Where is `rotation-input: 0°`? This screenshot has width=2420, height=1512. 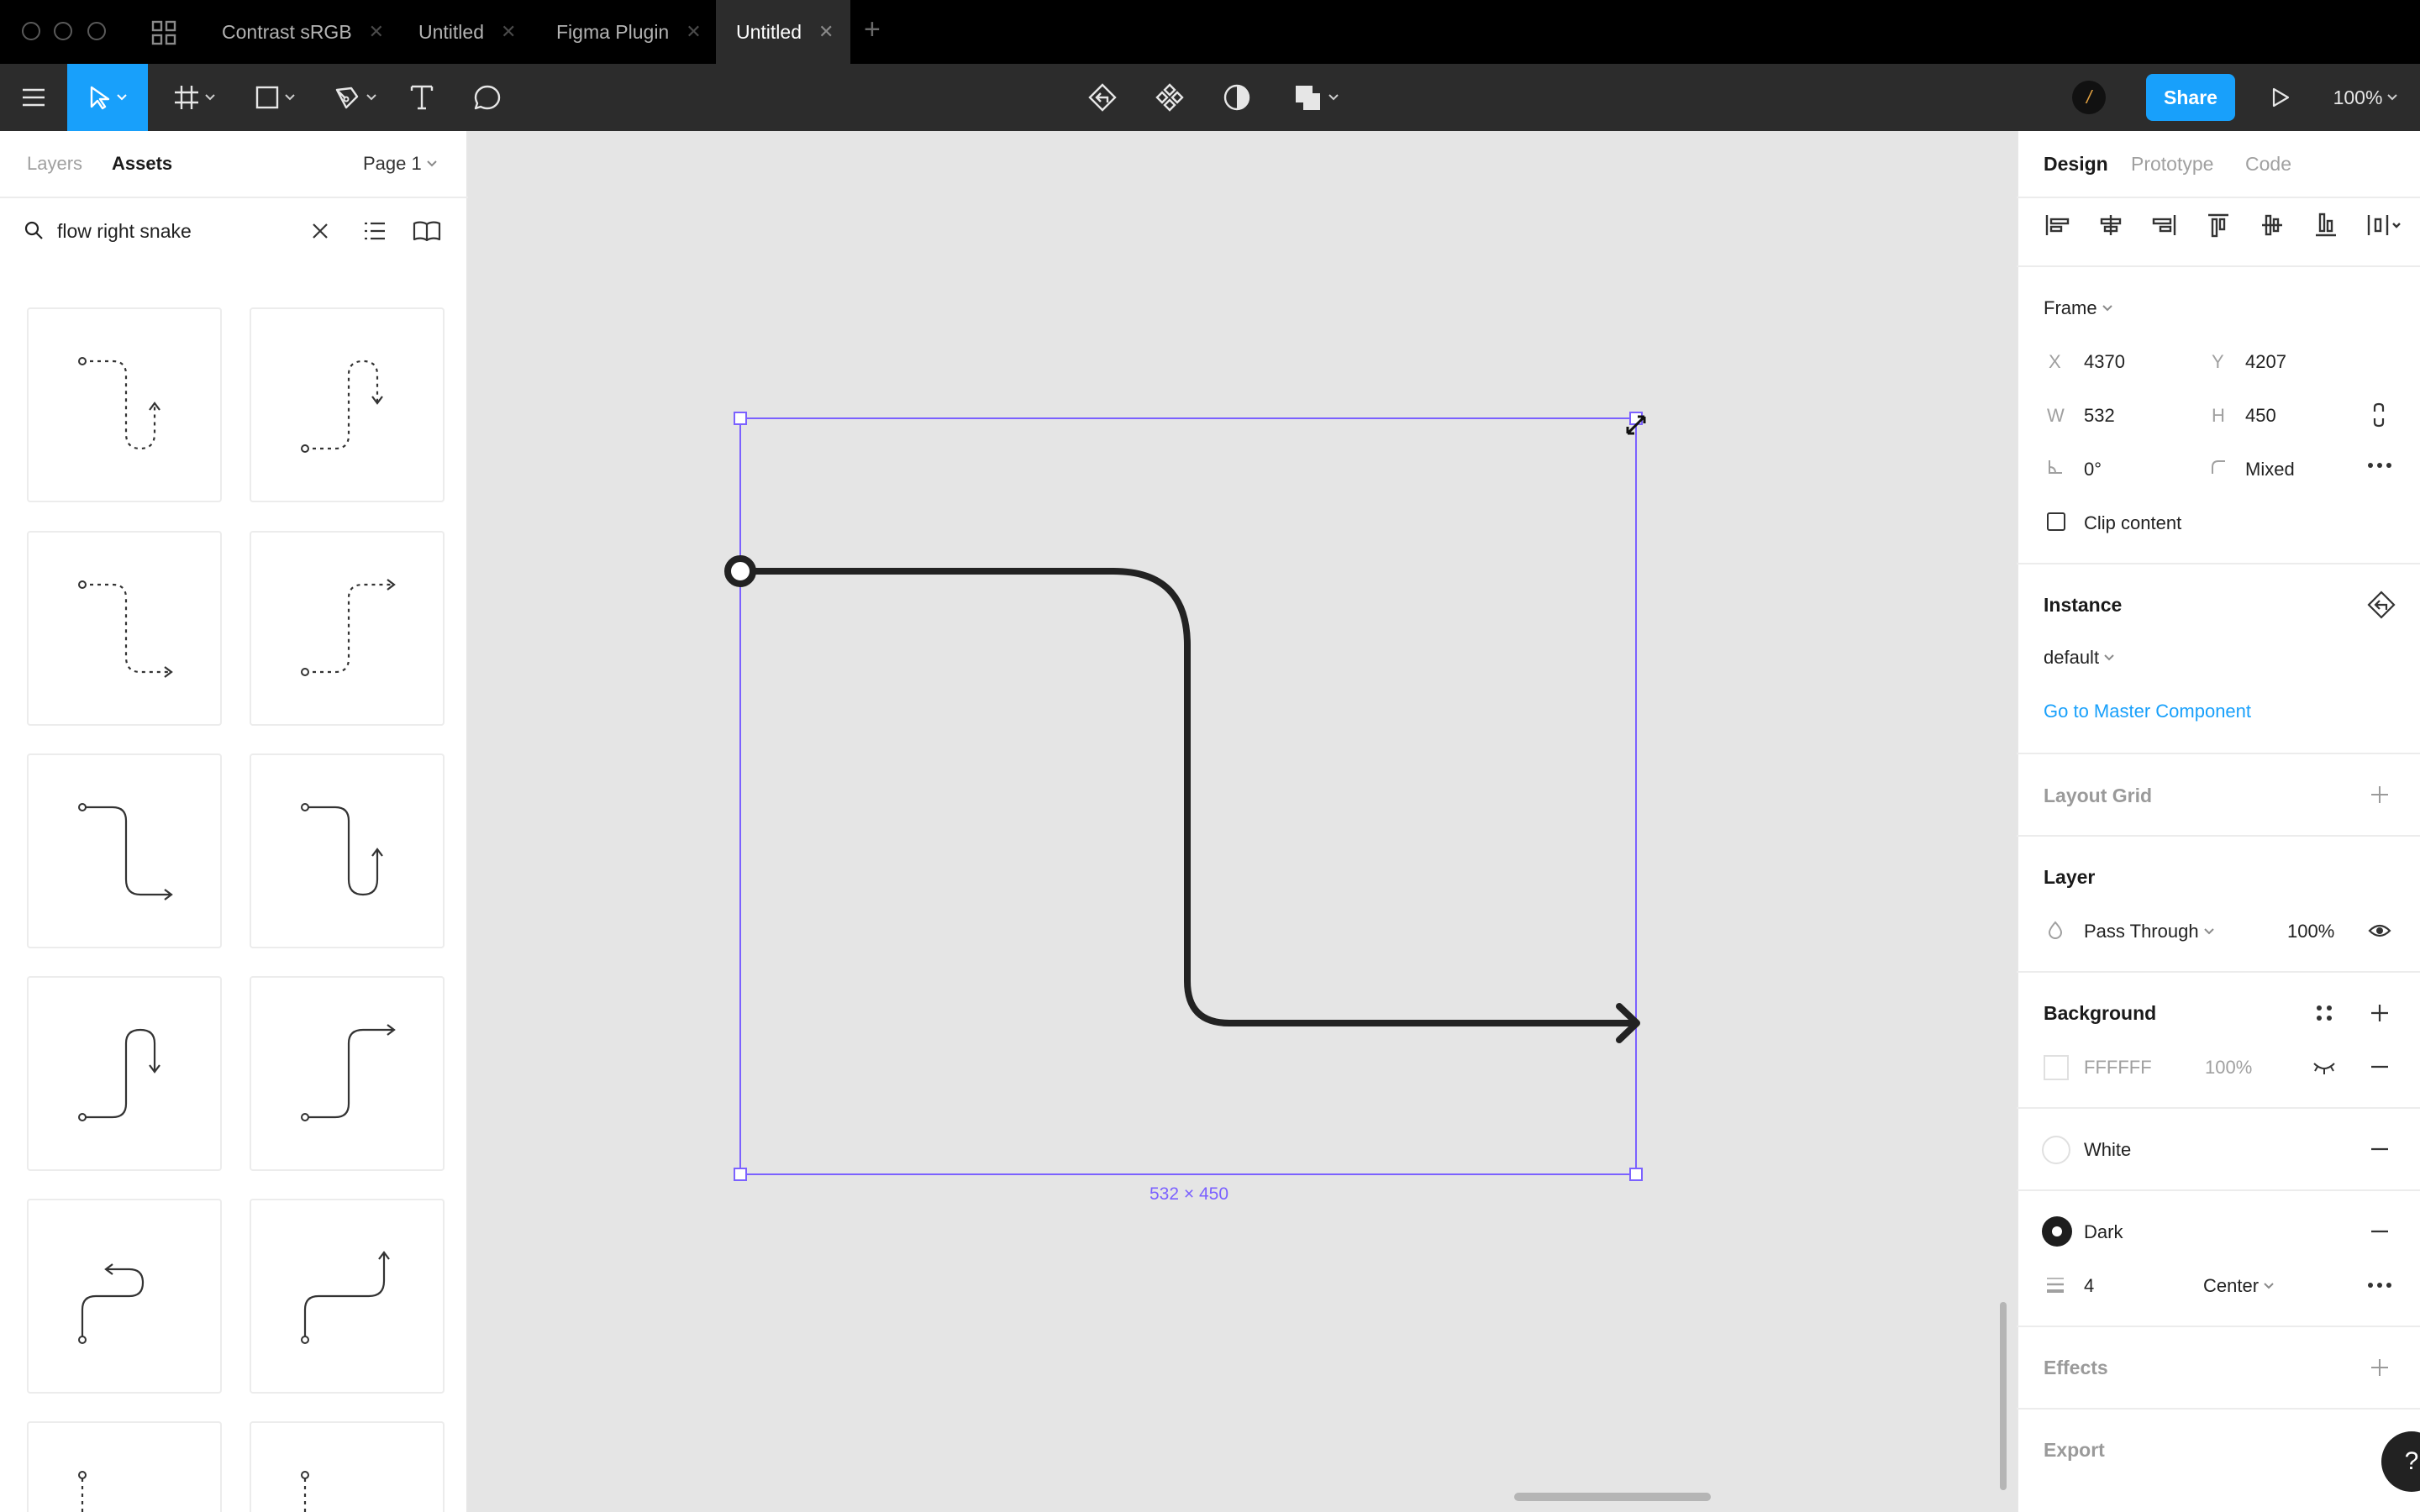
rotation-input: 0° is located at coordinates (2093, 469).